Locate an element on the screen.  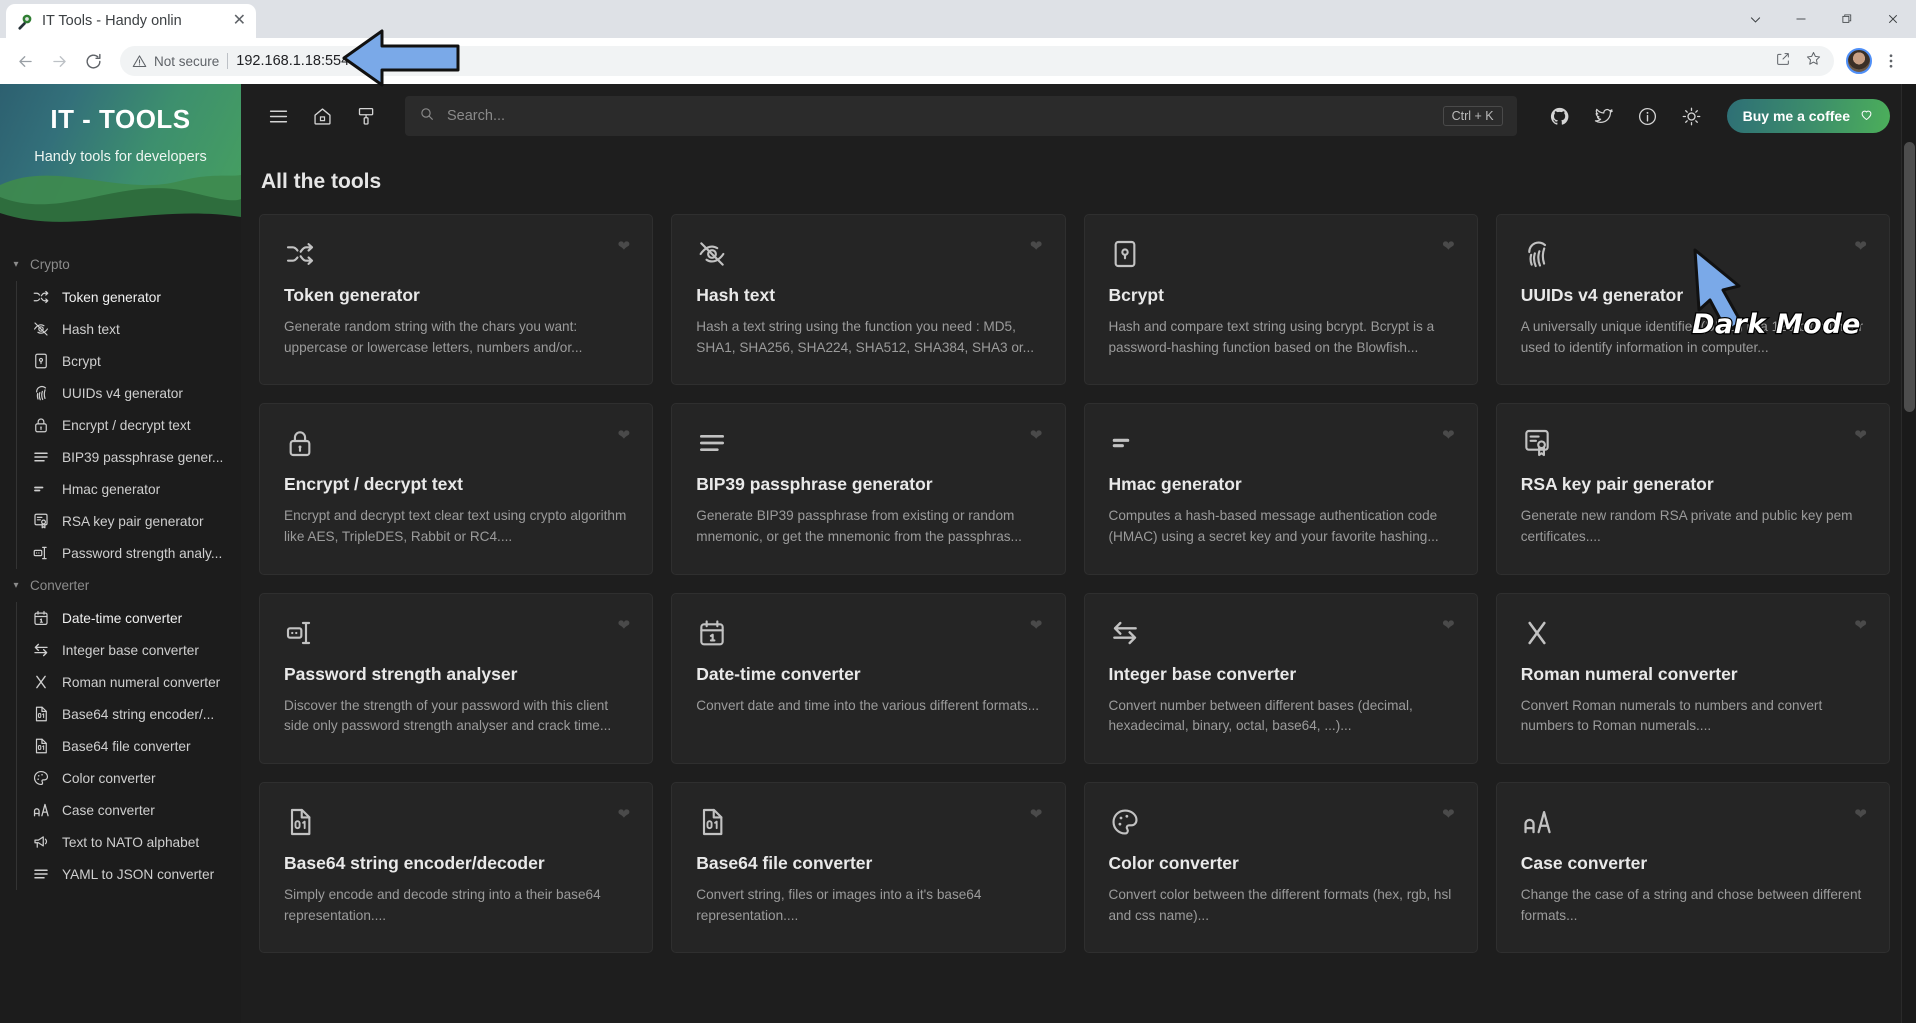
security-indicator: Not secure is located at coordinates (175, 61).